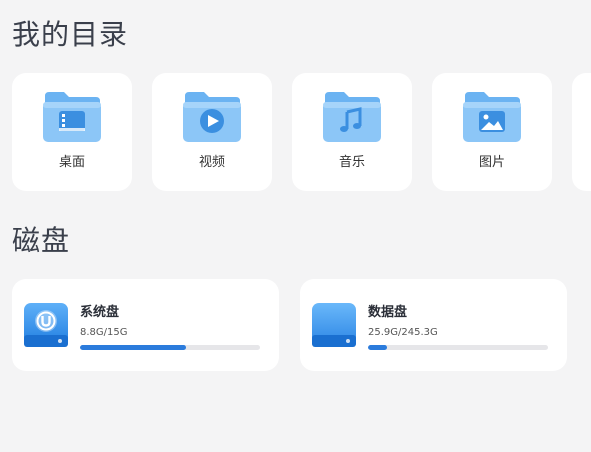 This screenshot has width=591, height=452. I want to click on disk-card-system: 系统盘 8.8G/15G, so click(145, 325).